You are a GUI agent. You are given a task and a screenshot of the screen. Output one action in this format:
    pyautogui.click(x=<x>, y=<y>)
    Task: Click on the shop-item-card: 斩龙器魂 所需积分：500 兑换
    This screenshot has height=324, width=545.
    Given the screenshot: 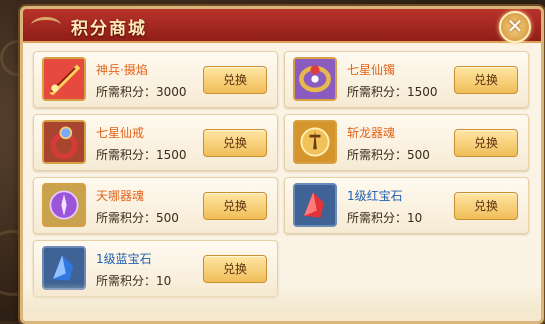 What is the action you would take?
    pyautogui.click(x=406, y=142)
    